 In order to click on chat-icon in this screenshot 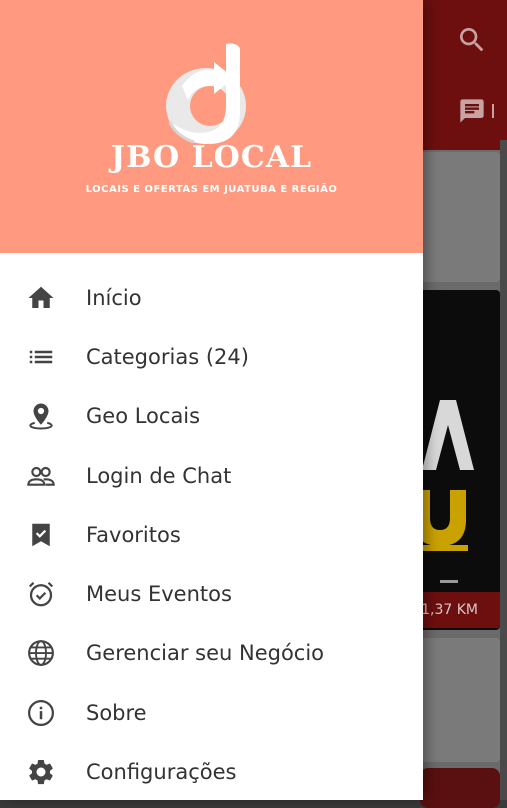, I will do `click(472, 111)`.